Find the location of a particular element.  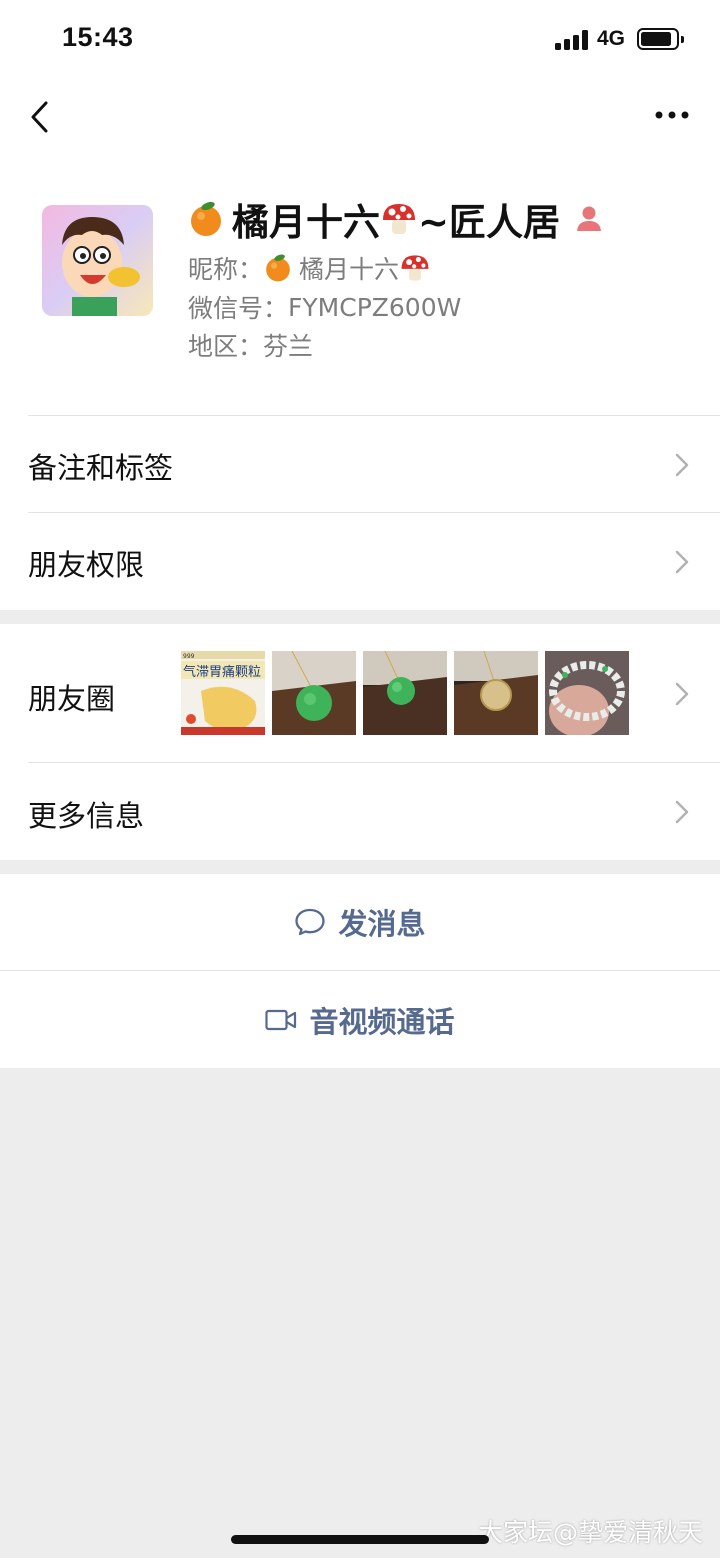

avatar is located at coordinates (97, 260).